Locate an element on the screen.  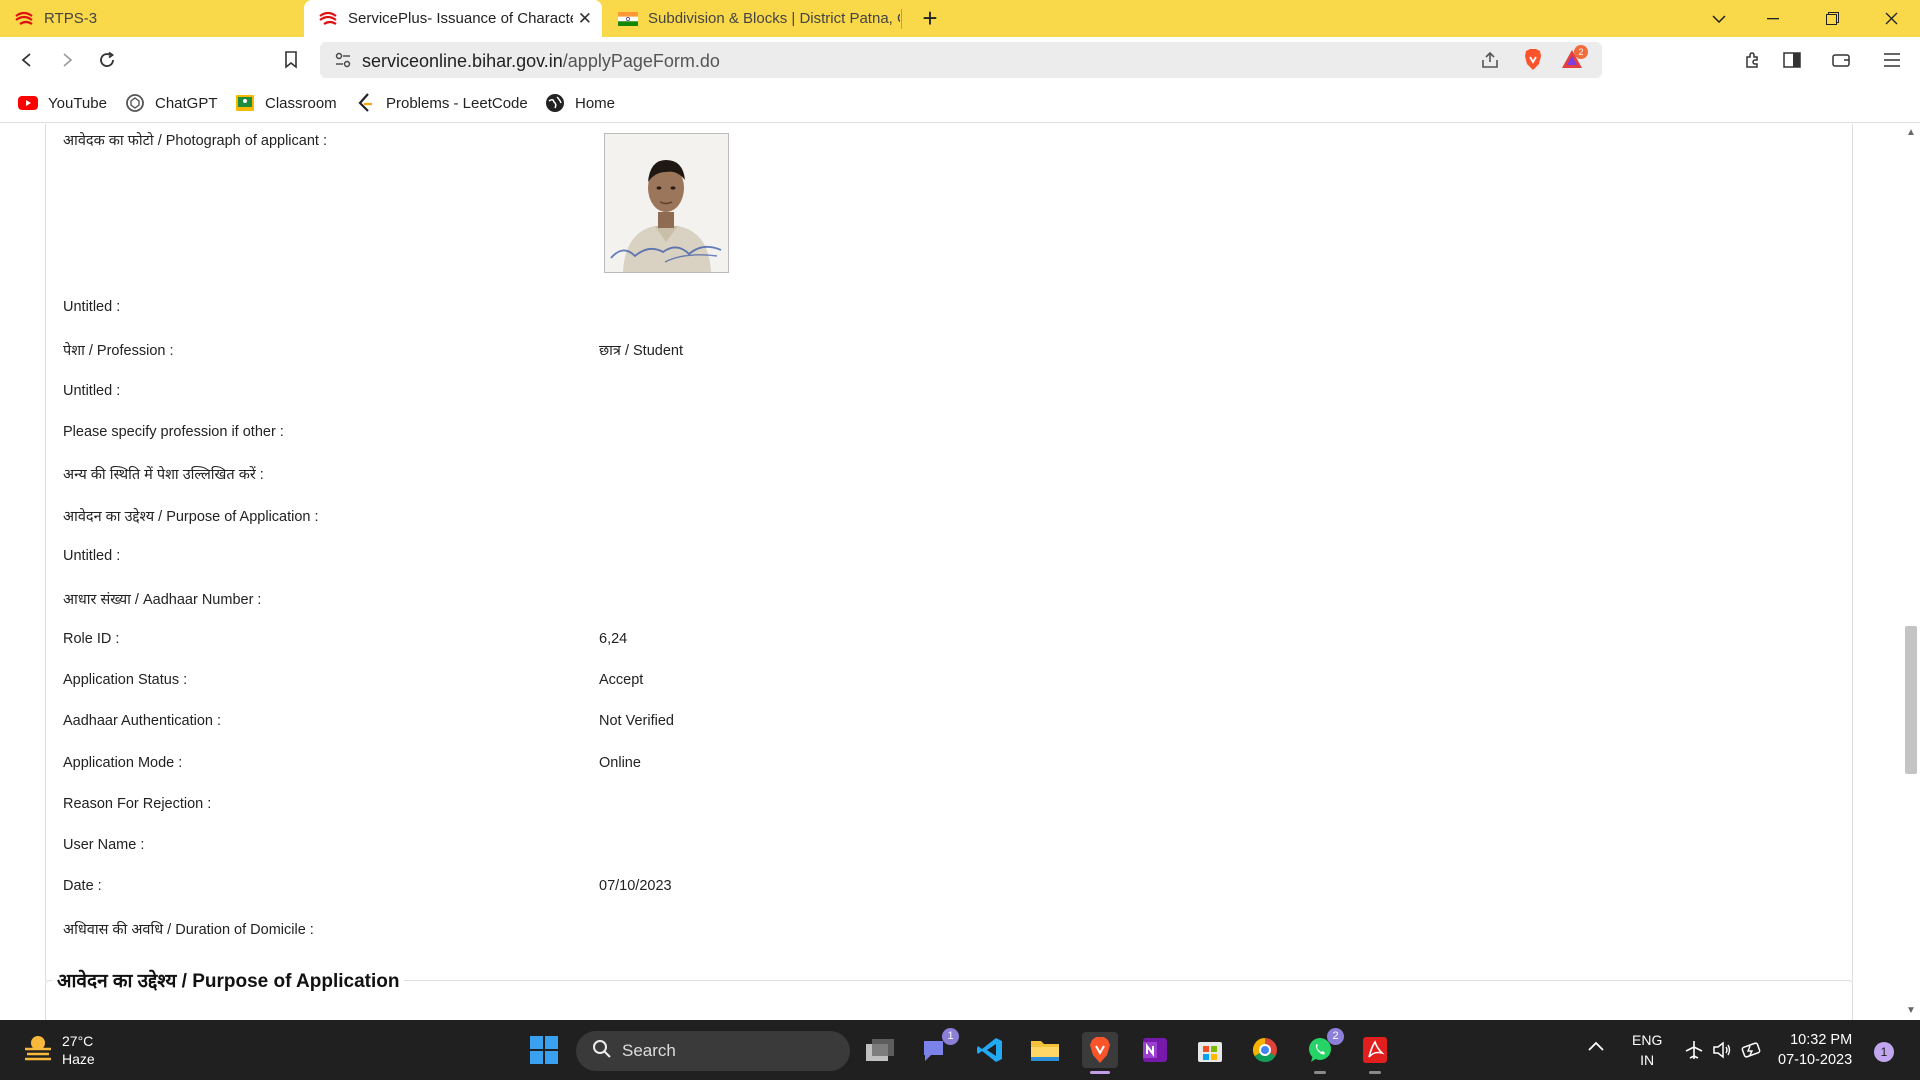
role-id-value: 6,24 is located at coordinates (613, 639).